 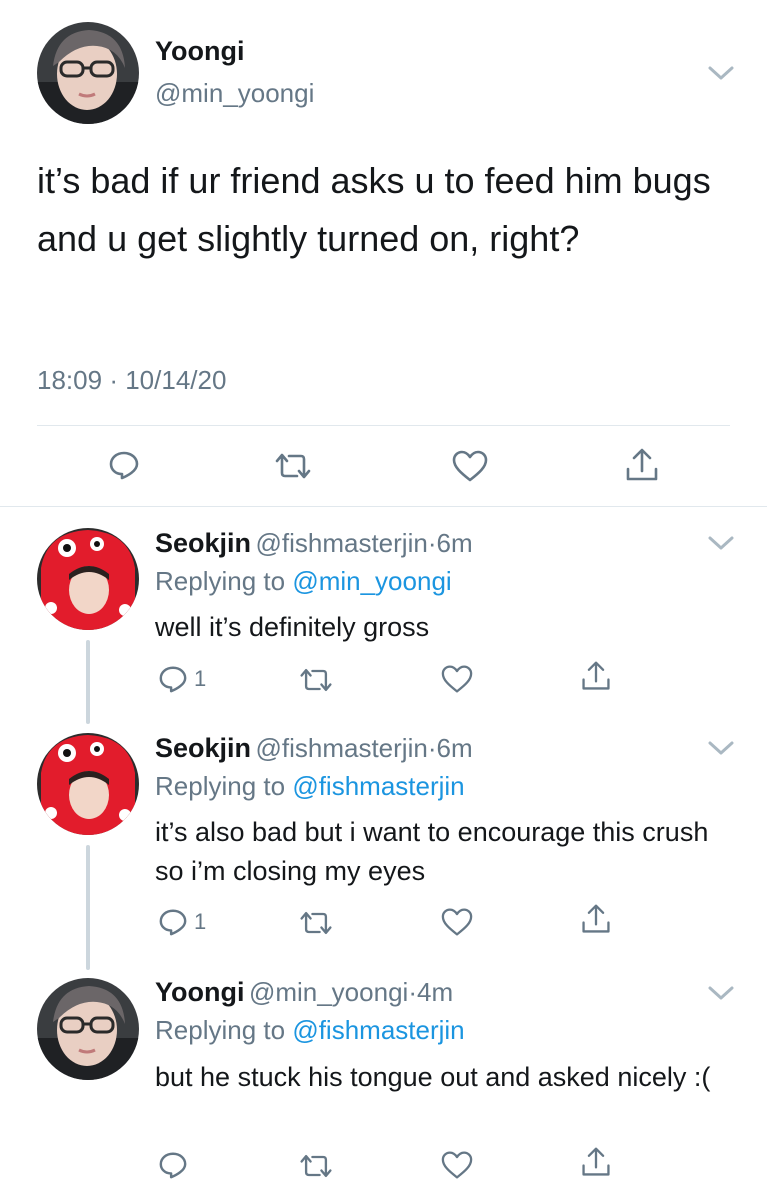 What do you see at coordinates (383, 425) in the screenshot?
I see `divider` at bounding box center [383, 425].